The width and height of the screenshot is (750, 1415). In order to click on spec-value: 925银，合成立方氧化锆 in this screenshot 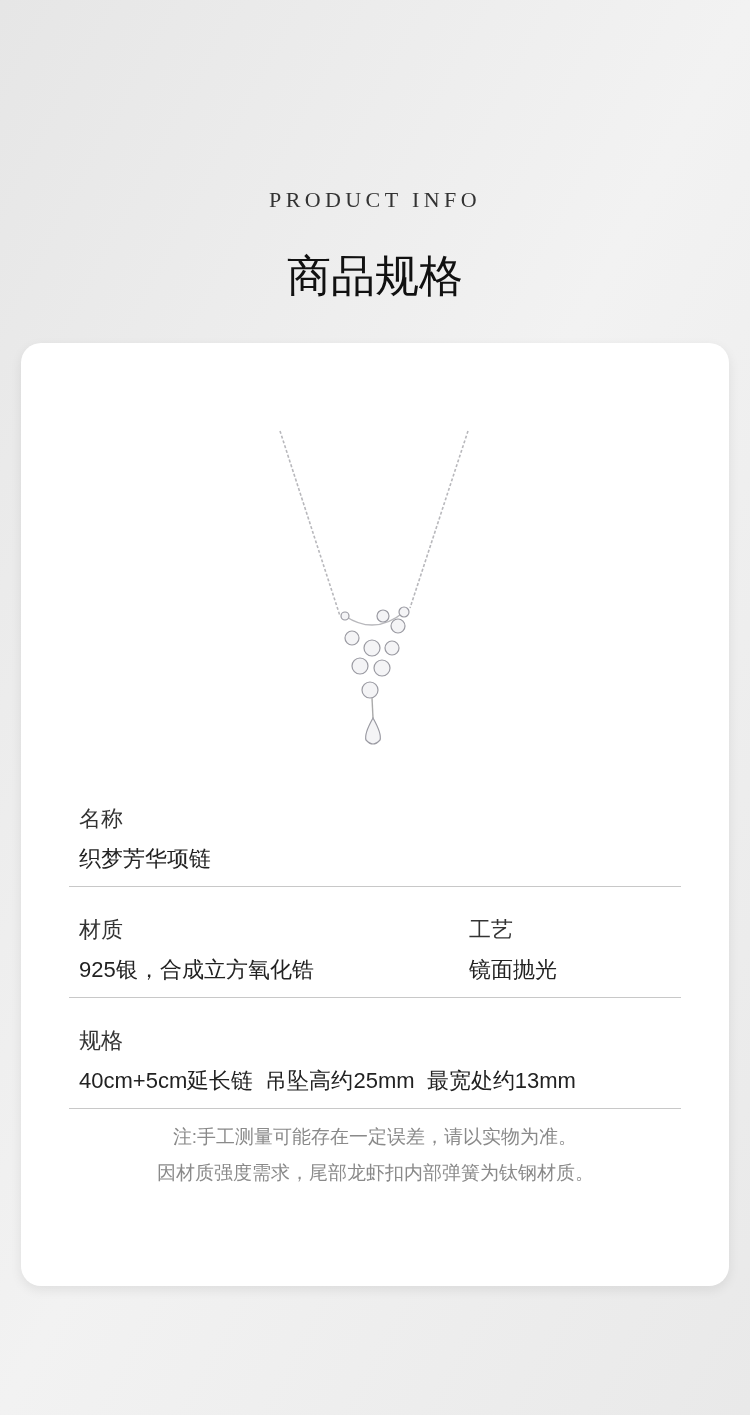, I will do `click(197, 970)`.